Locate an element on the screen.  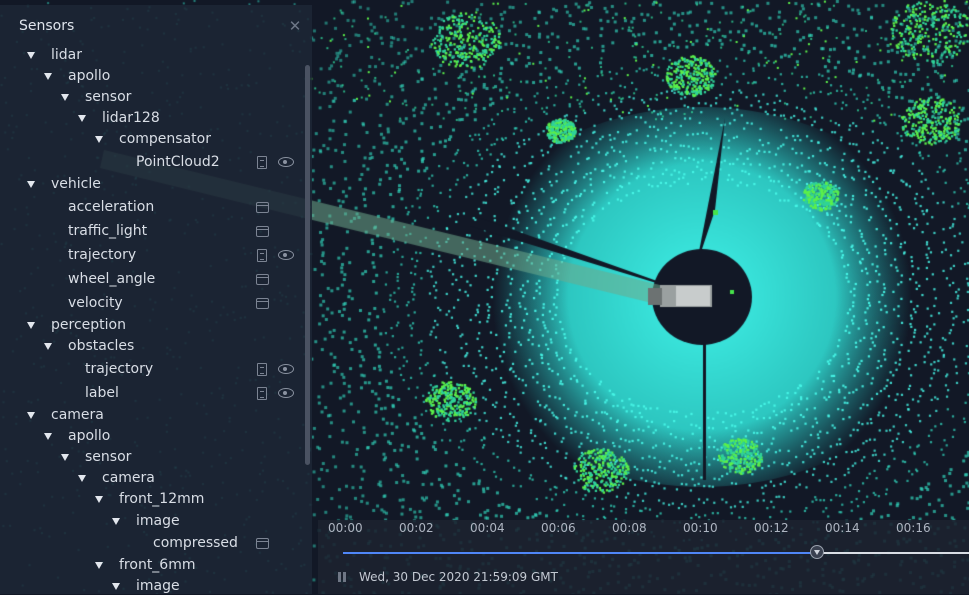
tree-node-label: lidar128 is located at coordinates (131, 118).